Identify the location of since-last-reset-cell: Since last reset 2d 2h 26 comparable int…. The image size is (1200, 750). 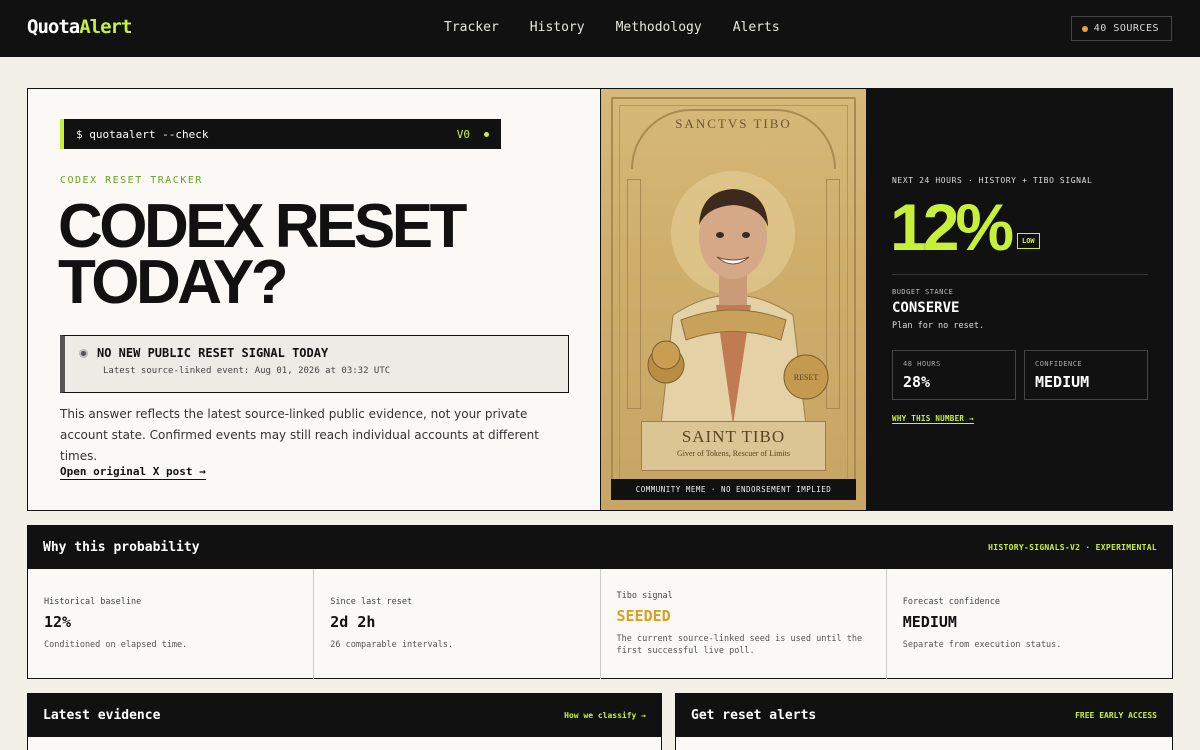
(457, 624).